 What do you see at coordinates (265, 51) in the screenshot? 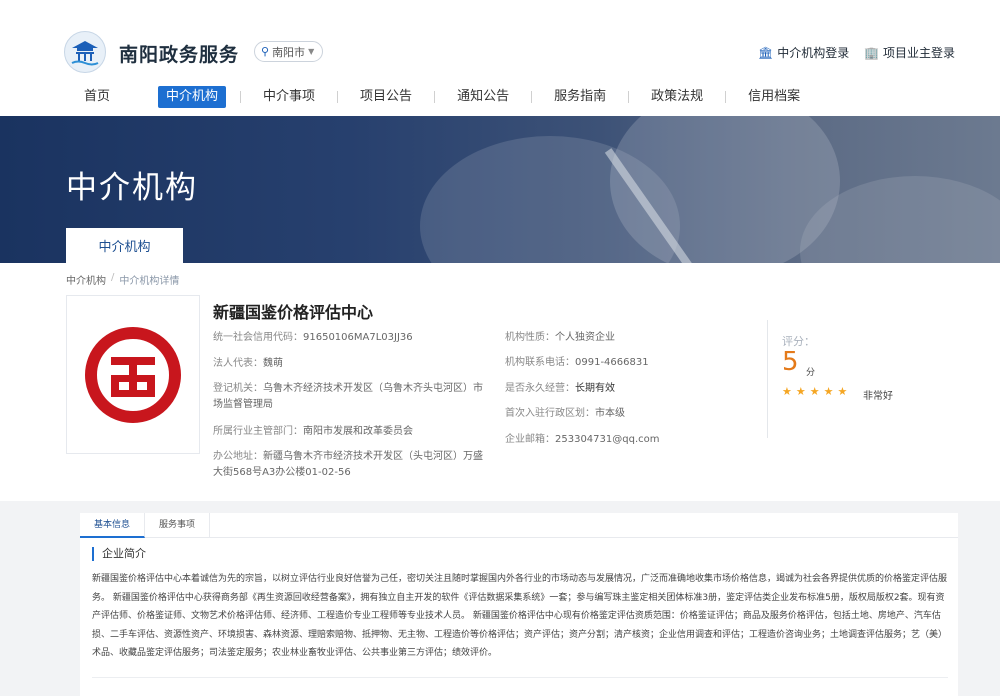
I see `location-pin-icon: ⚲` at bounding box center [265, 51].